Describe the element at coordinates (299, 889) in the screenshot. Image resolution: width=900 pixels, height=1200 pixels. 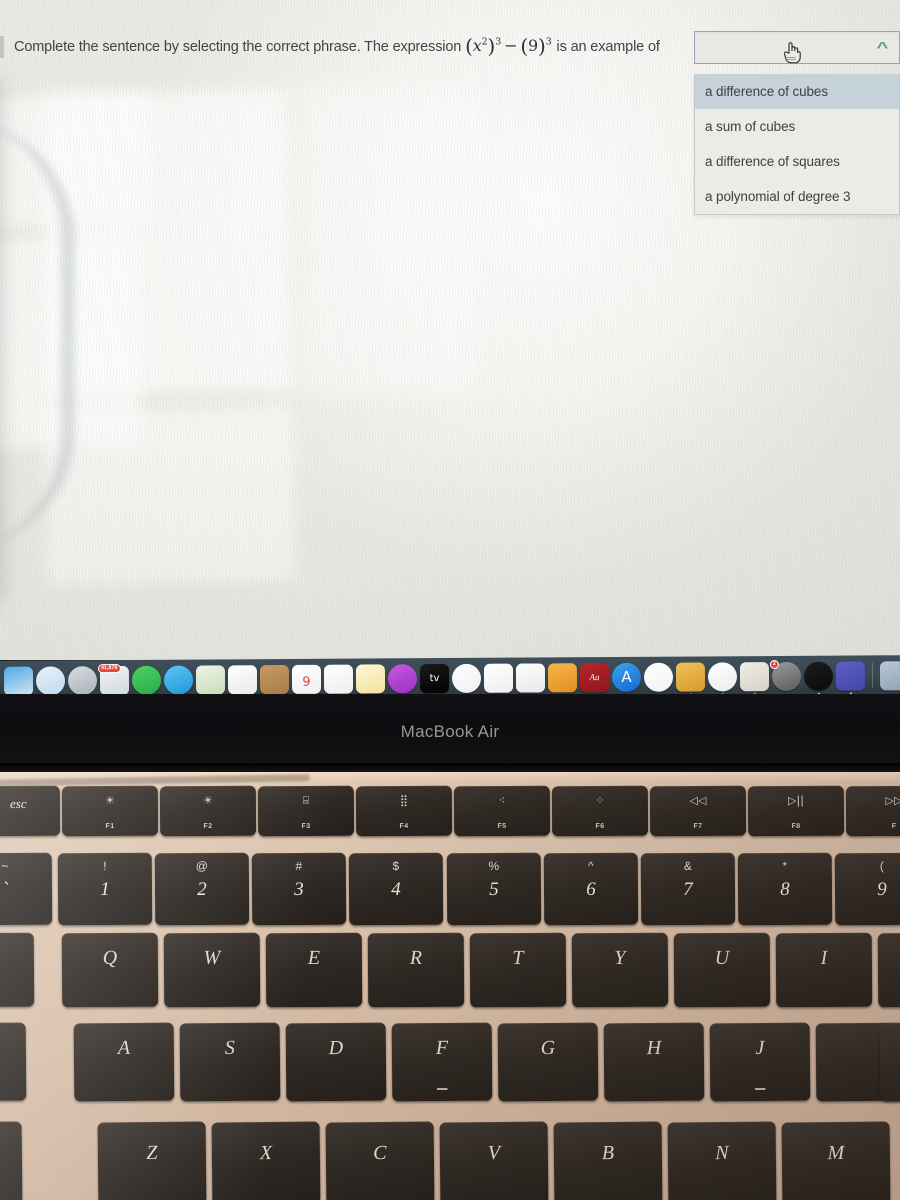
I see `key-3: #3` at that location.